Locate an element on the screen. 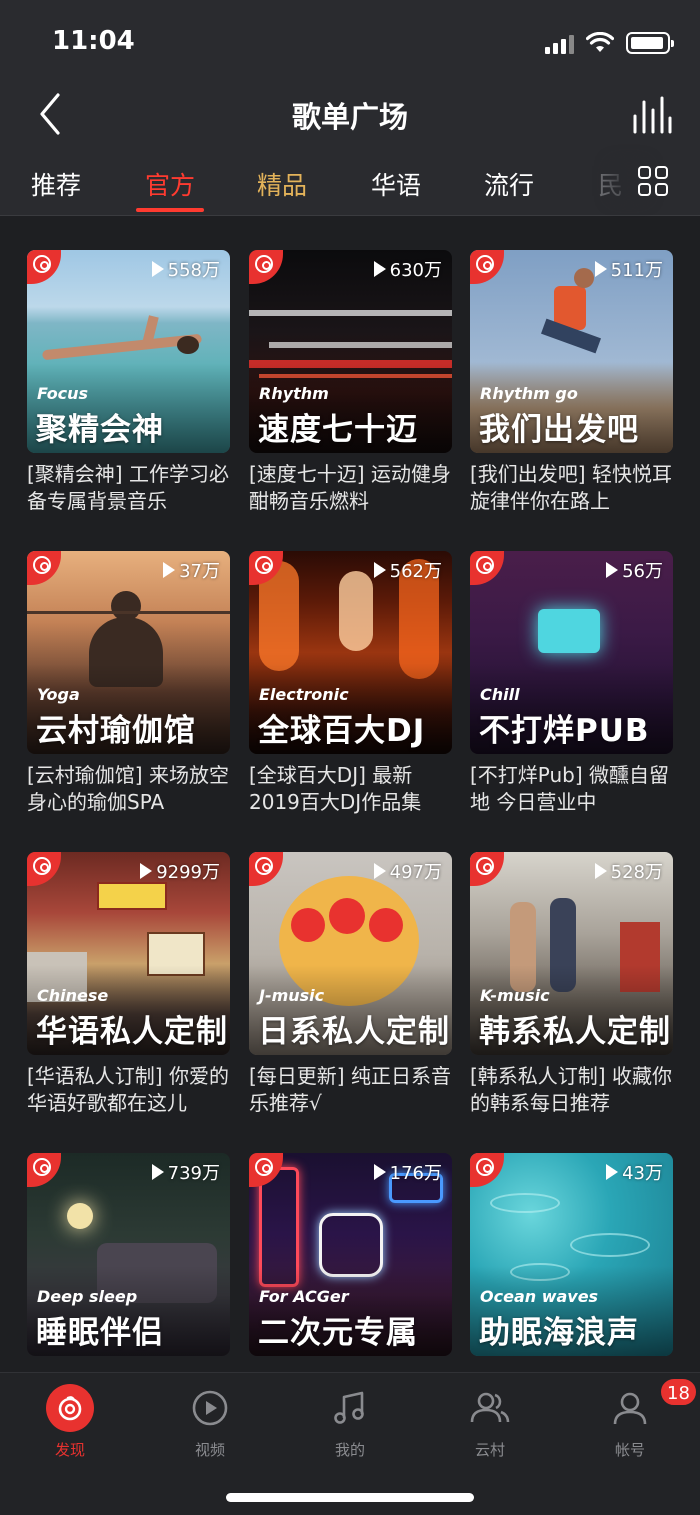  play-count: 37万 is located at coordinates (191, 570).